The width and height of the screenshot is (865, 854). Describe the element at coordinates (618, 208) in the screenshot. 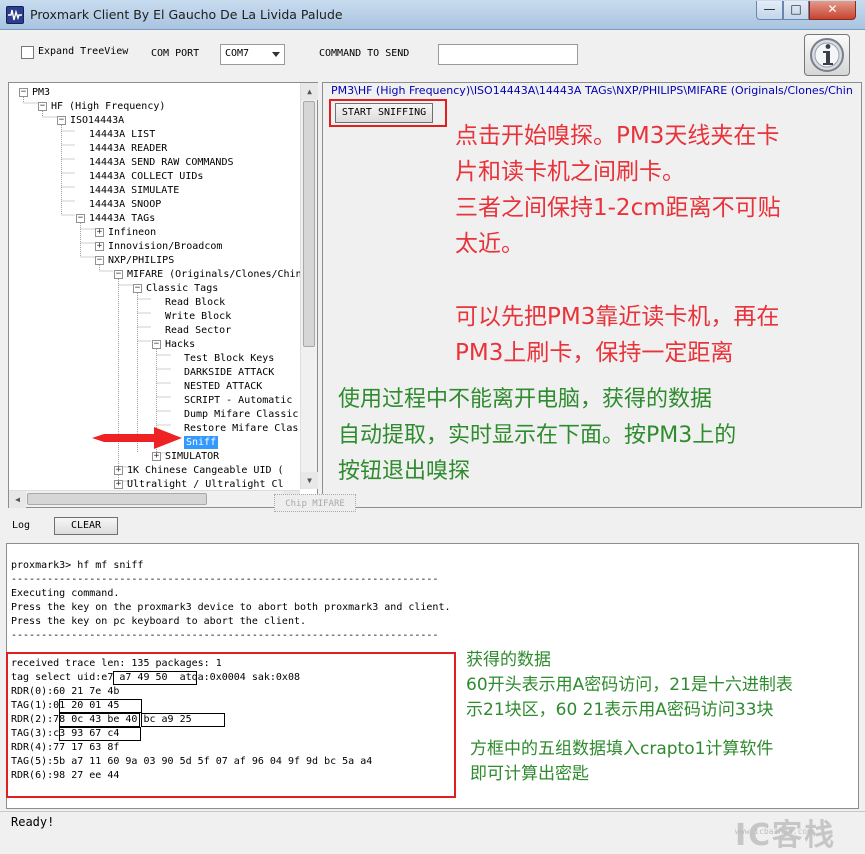

I see `instruction-line: 三者之间保持1-2cm距离不可贴` at that location.